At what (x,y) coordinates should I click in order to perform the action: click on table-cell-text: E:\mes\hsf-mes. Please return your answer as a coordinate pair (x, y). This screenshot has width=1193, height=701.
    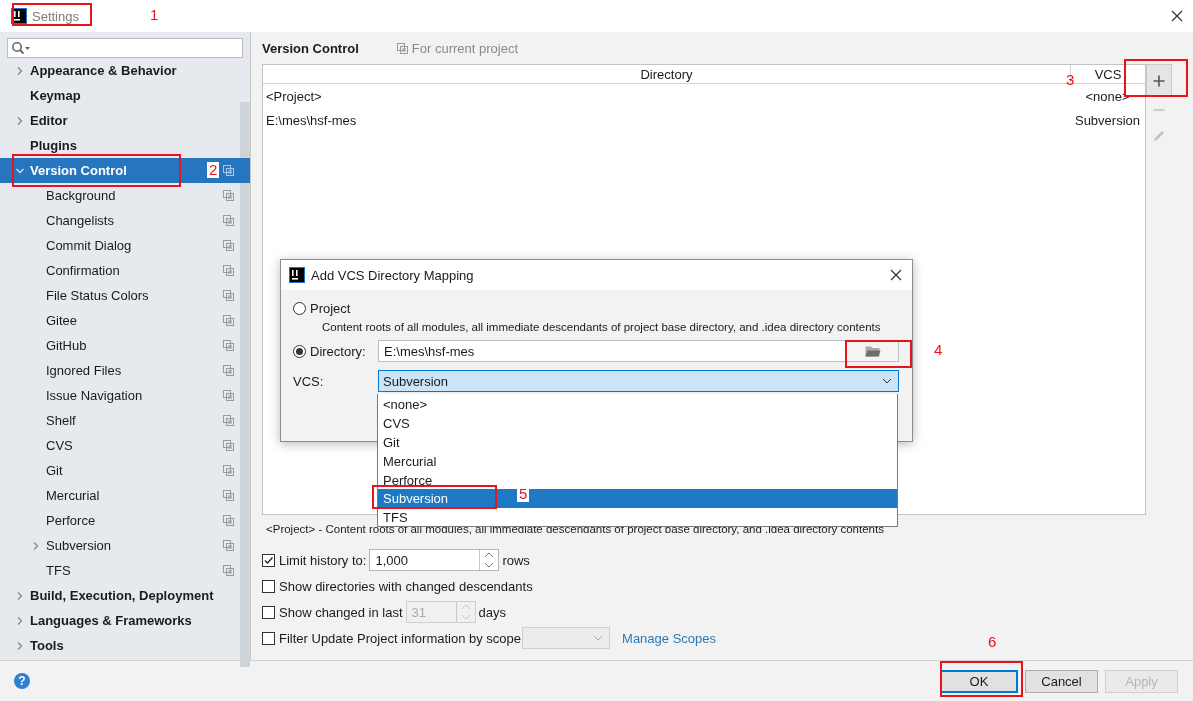
    Looking at the image, I should click on (311, 120).